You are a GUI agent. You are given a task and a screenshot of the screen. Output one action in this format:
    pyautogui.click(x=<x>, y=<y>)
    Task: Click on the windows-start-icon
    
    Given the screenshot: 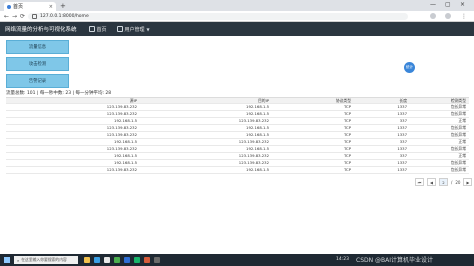 What is the action you would take?
    pyautogui.click(x=7, y=260)
    